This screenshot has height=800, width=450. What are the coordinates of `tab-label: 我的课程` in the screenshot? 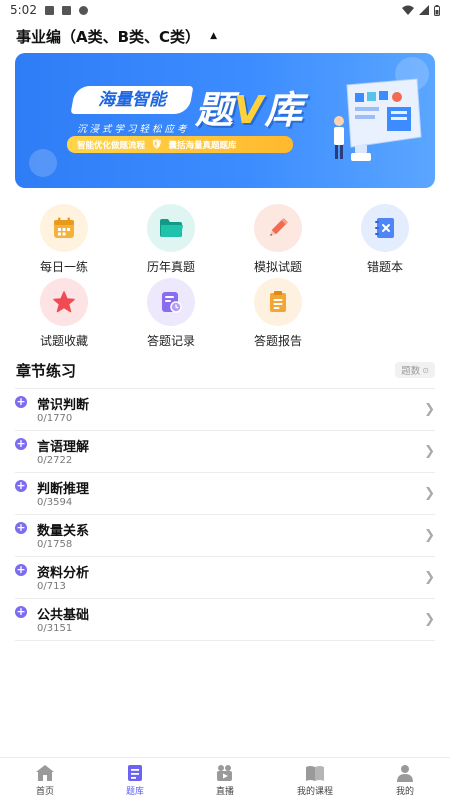 It's located at (314, 792).